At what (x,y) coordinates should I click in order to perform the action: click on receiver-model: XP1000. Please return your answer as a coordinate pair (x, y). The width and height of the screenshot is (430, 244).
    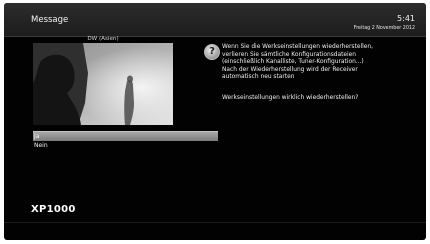
    Looking at the image, I should click on (53, 209).